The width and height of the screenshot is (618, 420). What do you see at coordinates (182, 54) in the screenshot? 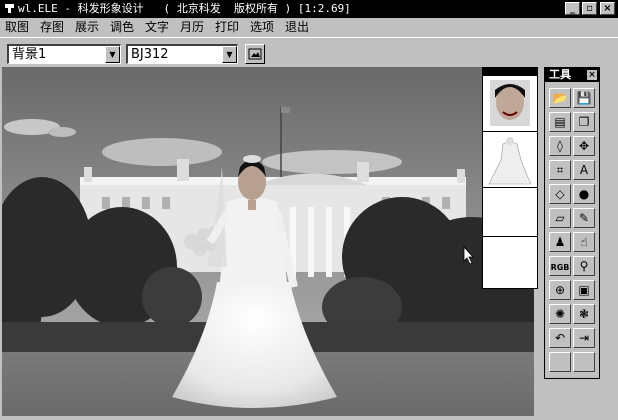
I see `style-select: BJ312 ▼` at bounding box center [182, 54].